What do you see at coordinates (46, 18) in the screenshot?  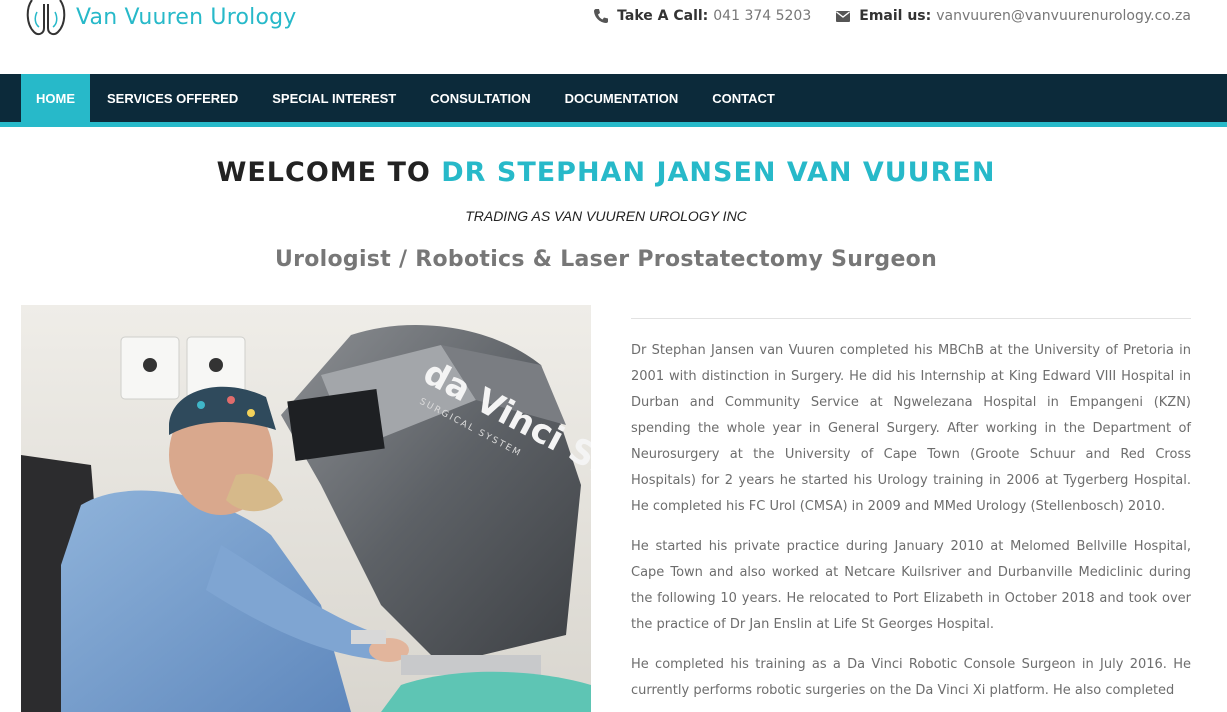 I see `logo-mark-icon` at bounding box center [46, 18].